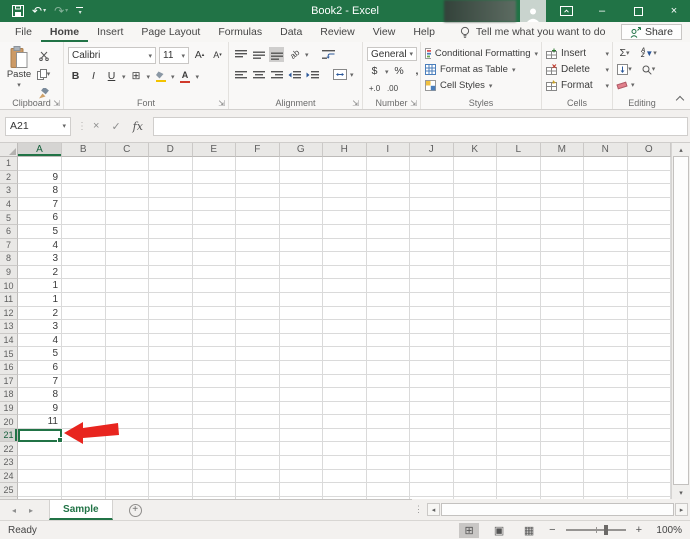  I want to click on cell-G18, so click(301, 395).